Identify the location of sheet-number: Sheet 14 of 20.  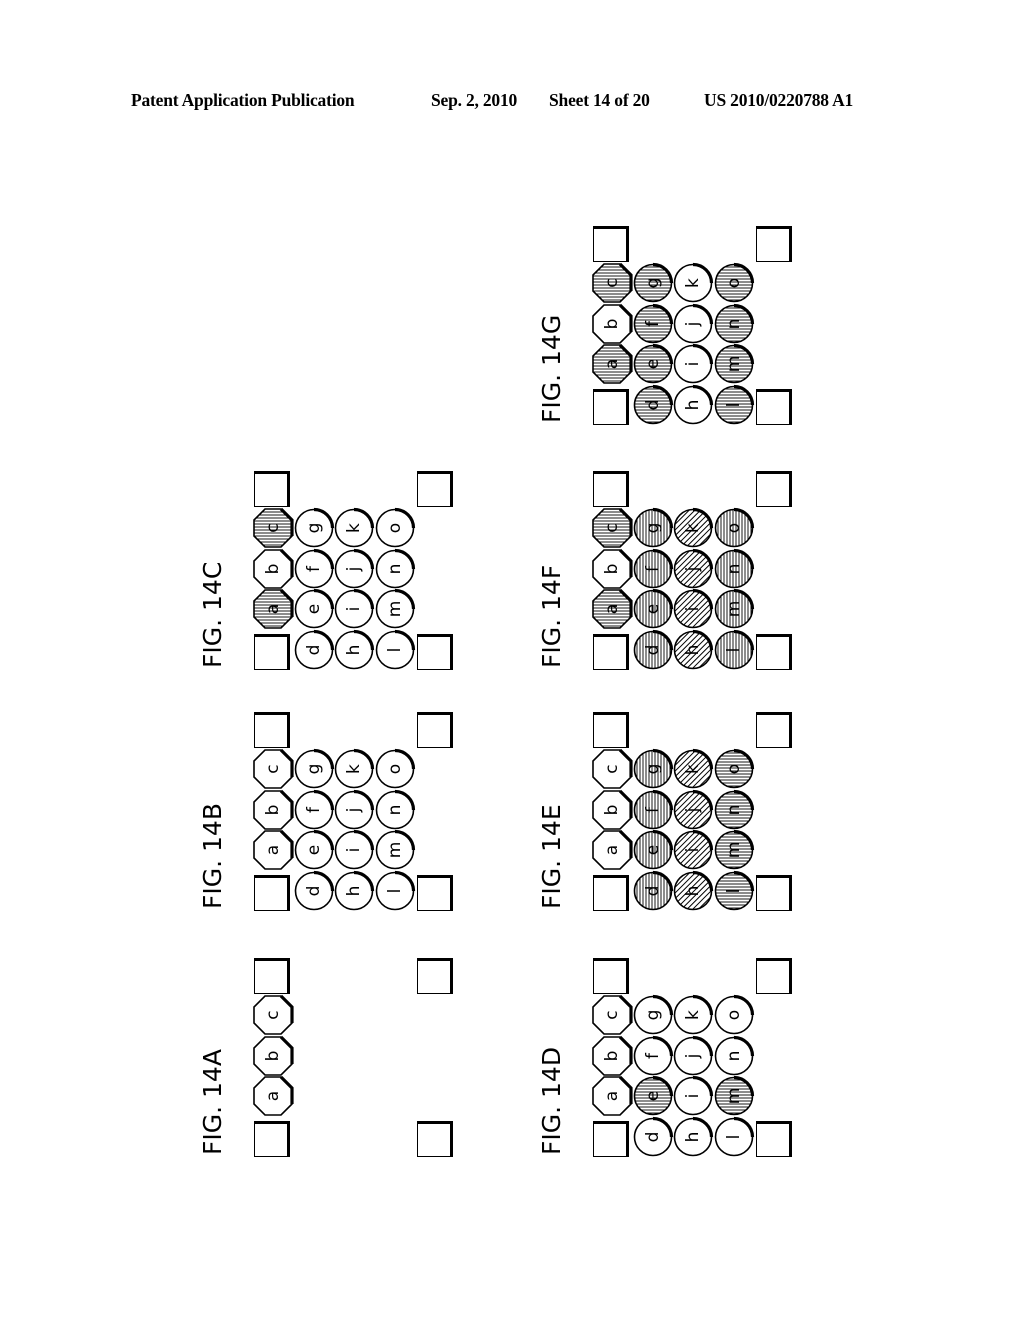
(599, 100).